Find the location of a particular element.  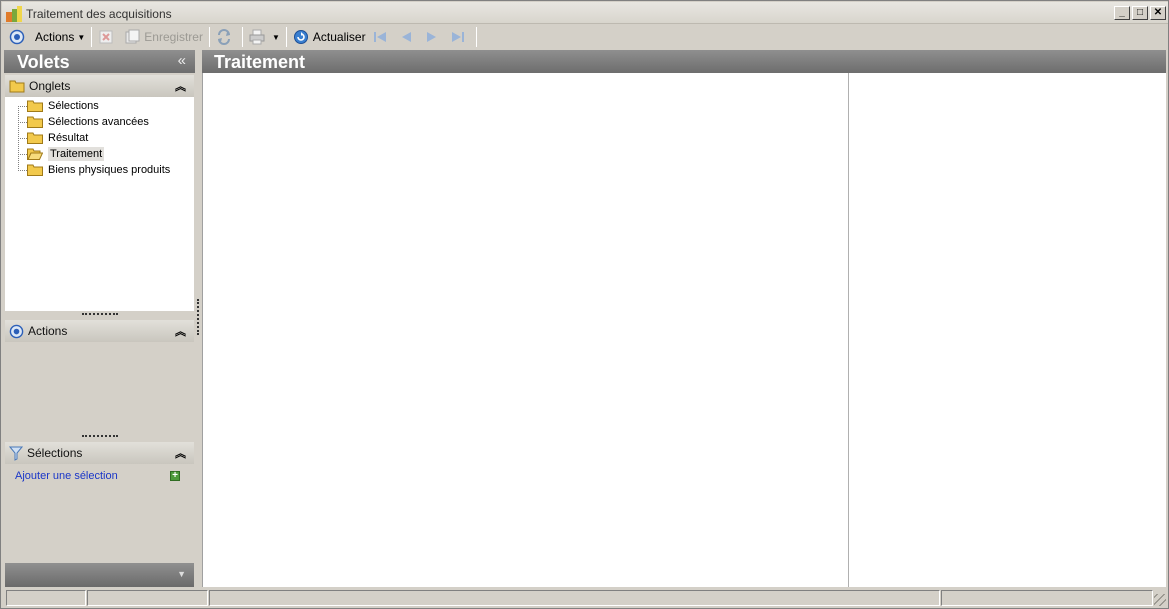

add-selection-link: Ajouter une sélection is located at coordinates (66, 476).